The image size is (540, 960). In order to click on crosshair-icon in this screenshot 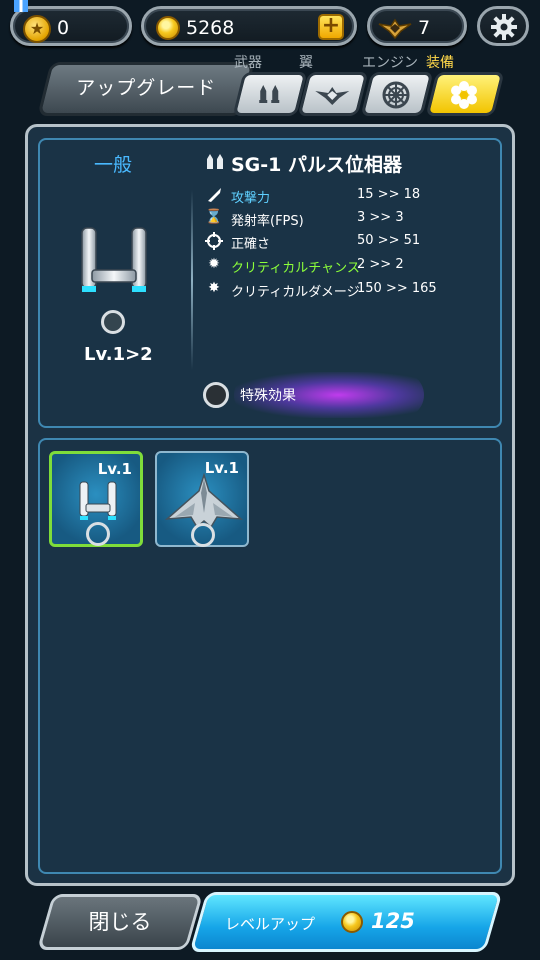, I will do `click(214, 243)`.